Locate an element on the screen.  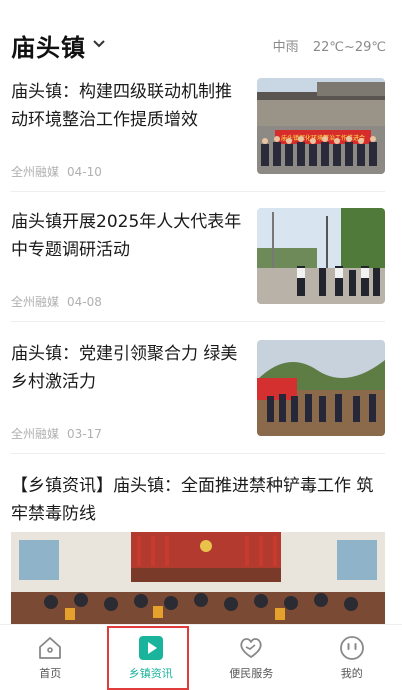
chevron-down-icon is located at coordinates (99, 44).